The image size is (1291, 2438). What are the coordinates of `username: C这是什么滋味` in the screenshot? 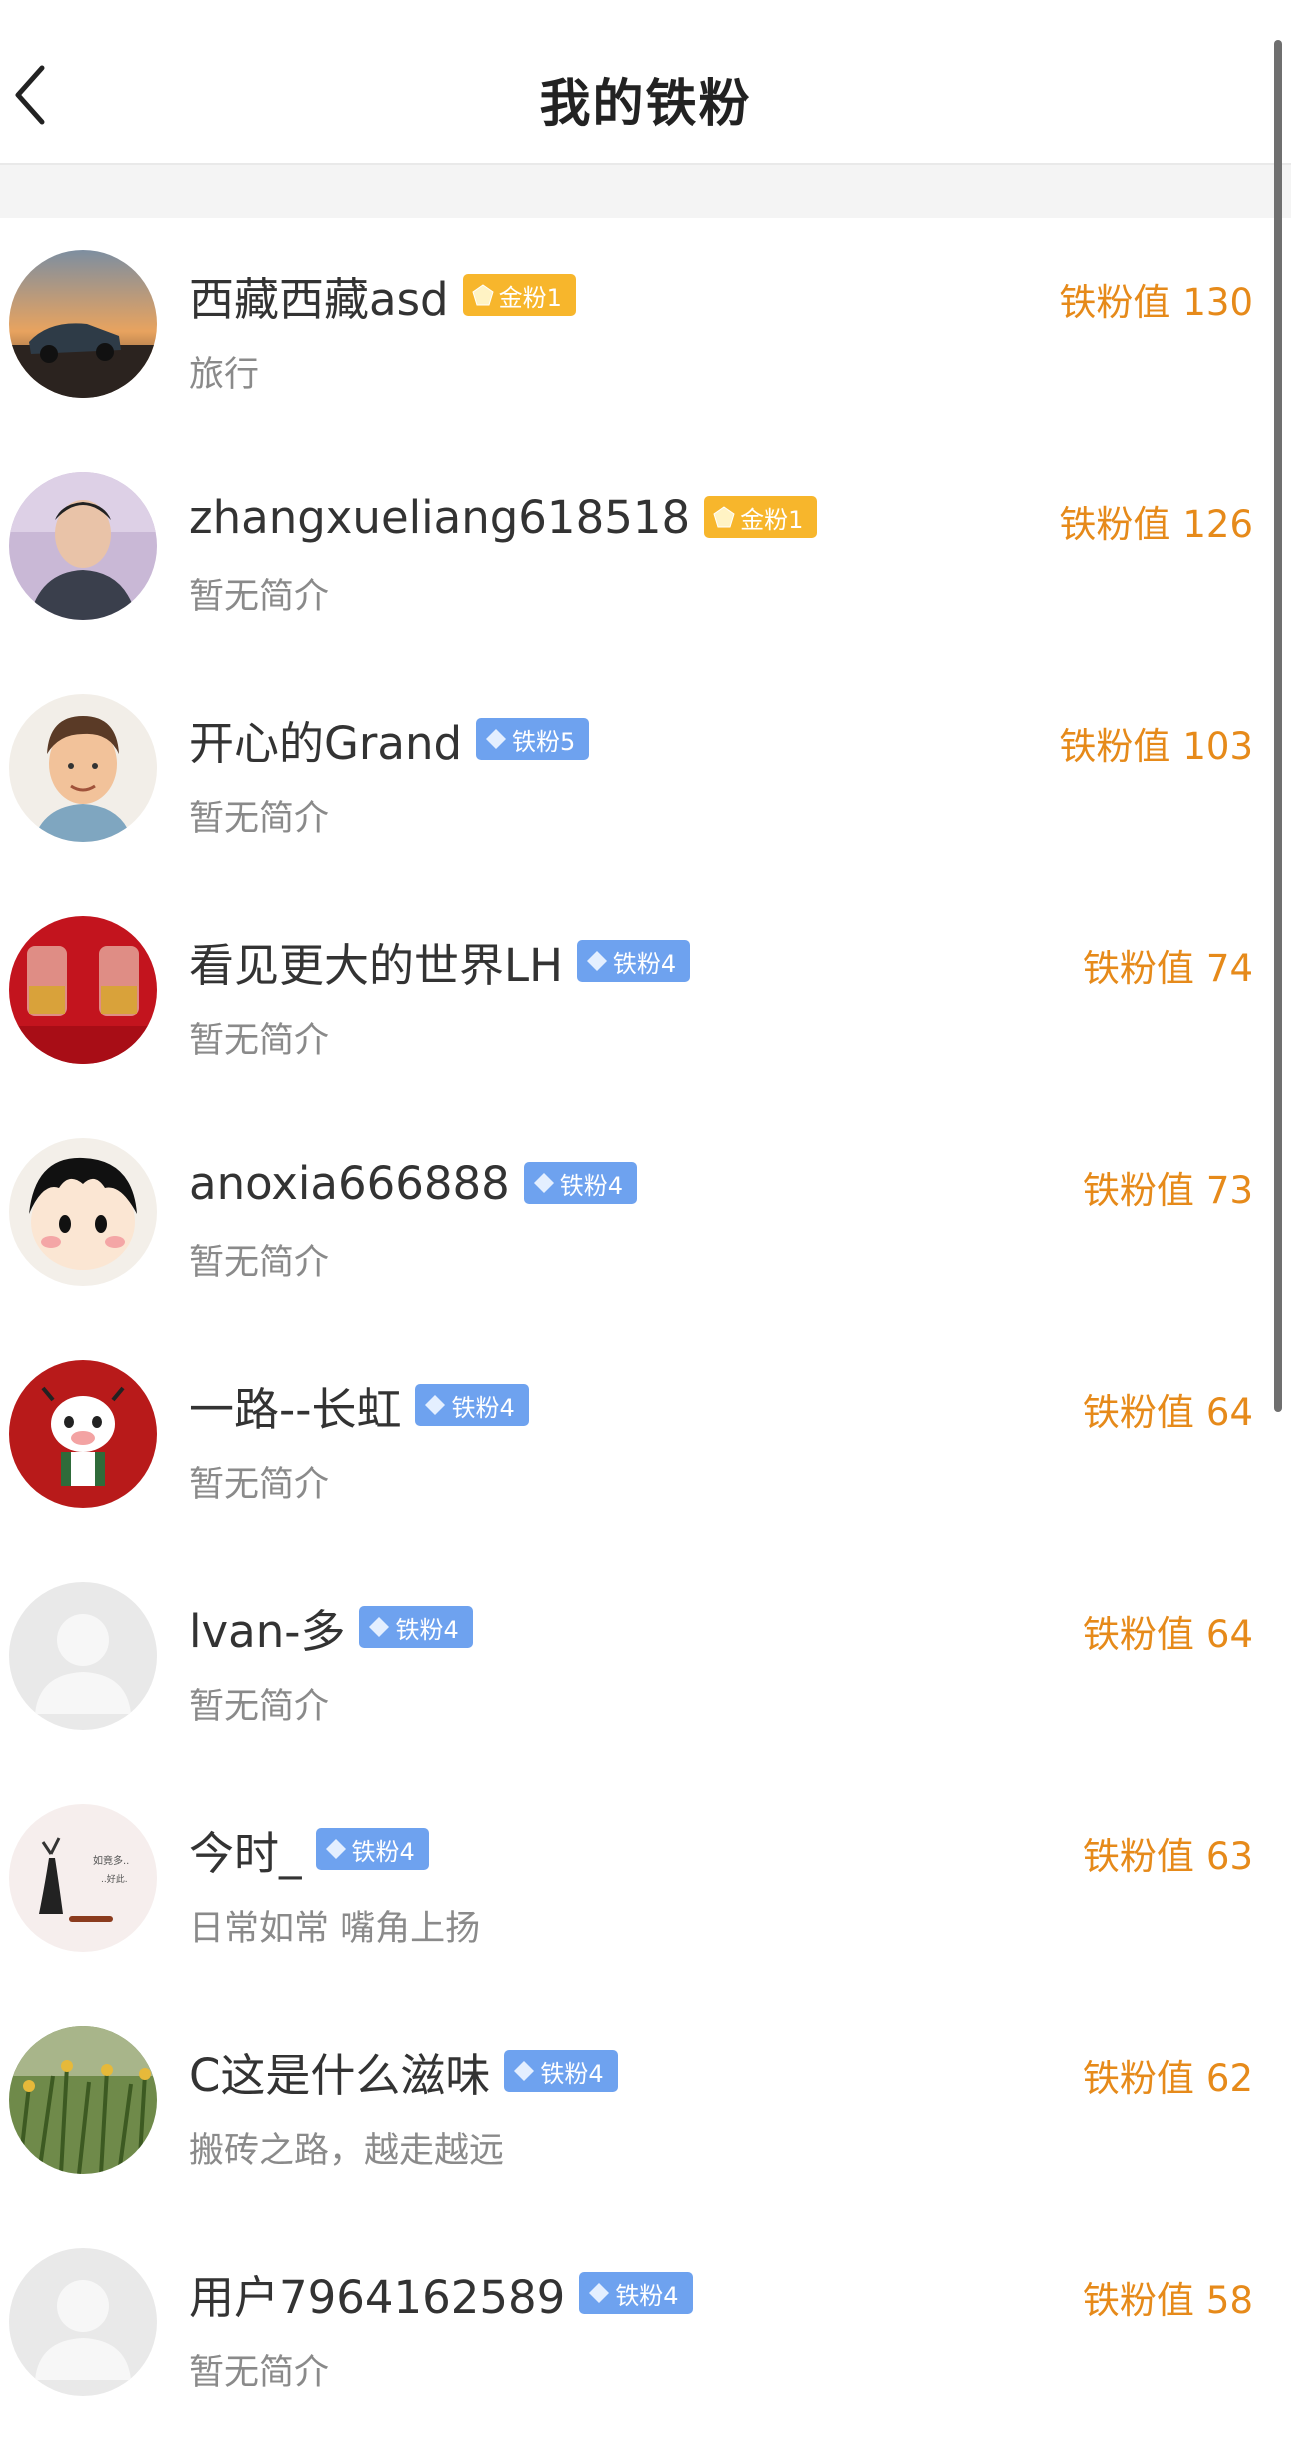 It's located at (339, 2071).